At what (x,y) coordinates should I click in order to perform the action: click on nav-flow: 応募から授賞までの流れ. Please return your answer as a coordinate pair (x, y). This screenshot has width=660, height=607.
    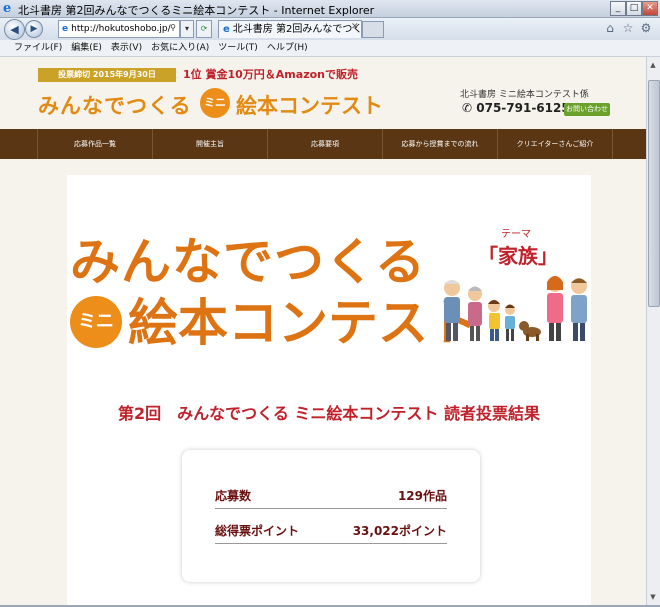
    Looking at the image, I should click on (439, 144).